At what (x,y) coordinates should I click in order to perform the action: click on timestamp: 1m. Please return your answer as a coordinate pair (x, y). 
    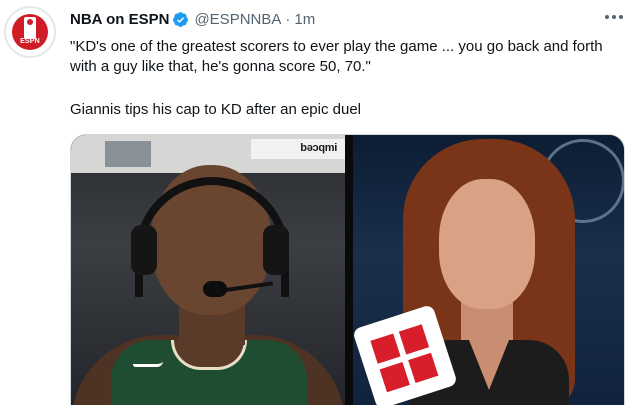
    Looking at the image, I should click on (304, 19).